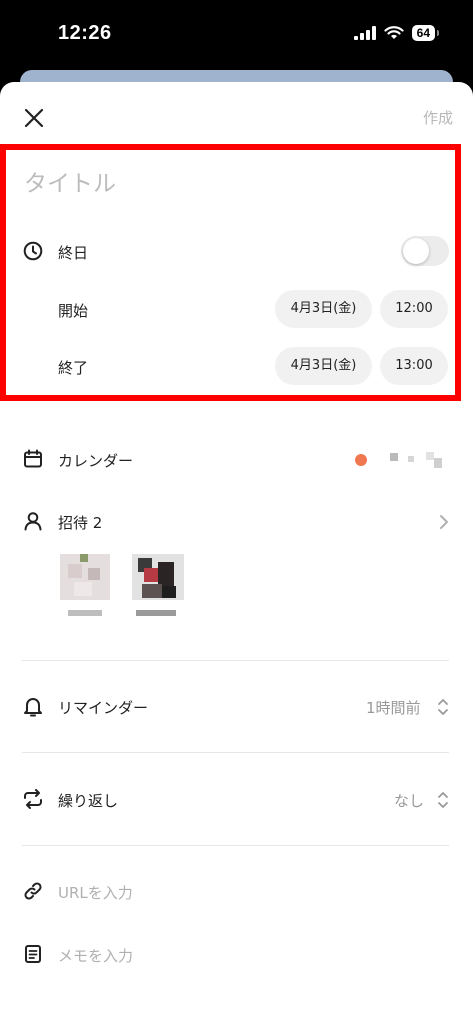 Image resolution: width=473 pixels, height=1024 pixels. I want to click on person-icon, so click(33, 521).